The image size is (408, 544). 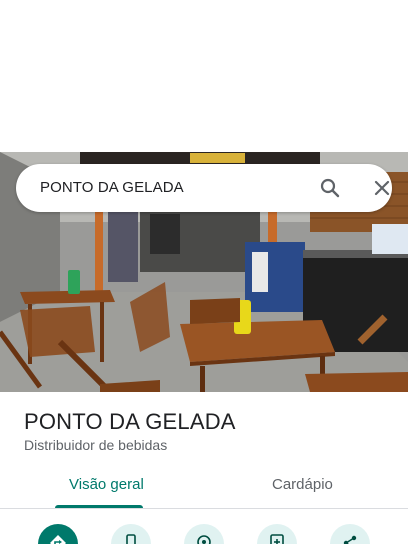 I want to click on save-icon, so click(x=277, y=539).